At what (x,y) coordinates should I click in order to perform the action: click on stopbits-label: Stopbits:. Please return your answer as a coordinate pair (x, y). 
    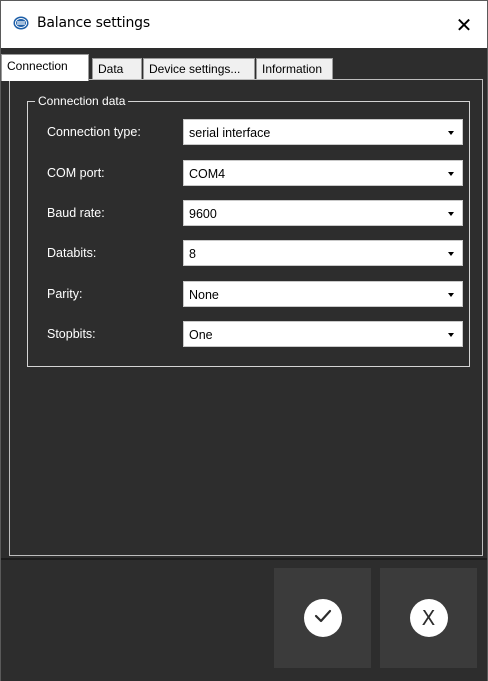
    Looking at the image, I should click on (71, 334).